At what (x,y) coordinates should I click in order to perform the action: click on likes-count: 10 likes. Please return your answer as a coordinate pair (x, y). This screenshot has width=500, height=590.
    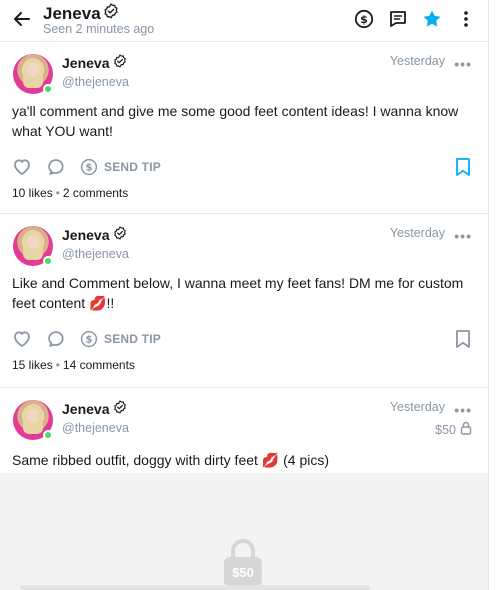
    Looking at the image, I should click on (32, 193).